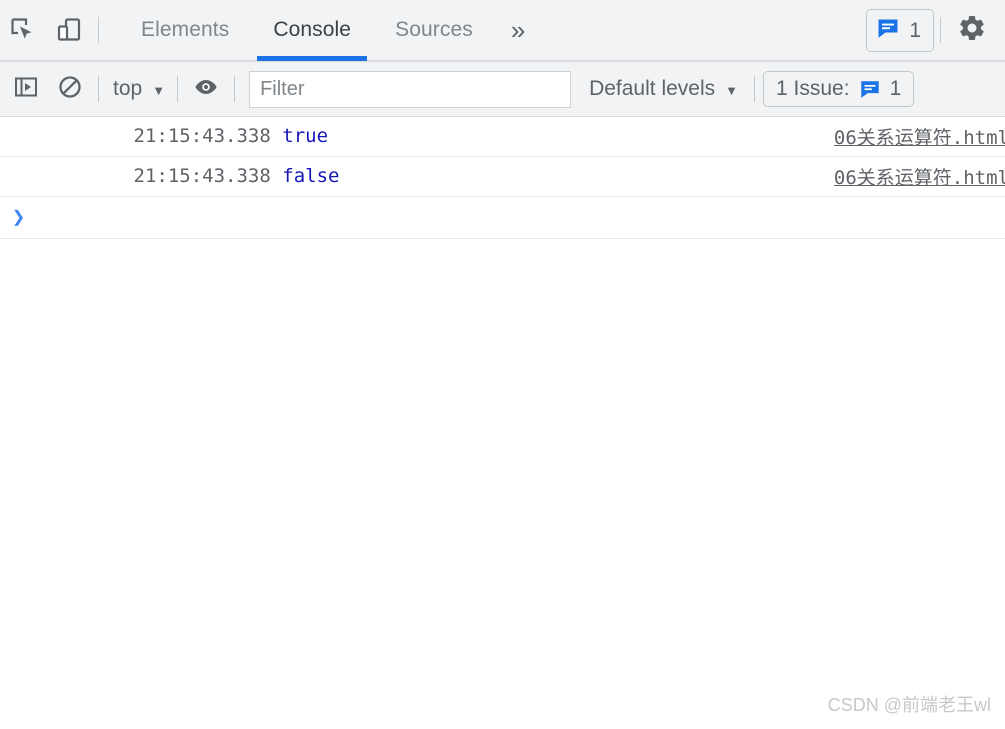  I want to click on console-sidebar-icon, so click(26, 89).